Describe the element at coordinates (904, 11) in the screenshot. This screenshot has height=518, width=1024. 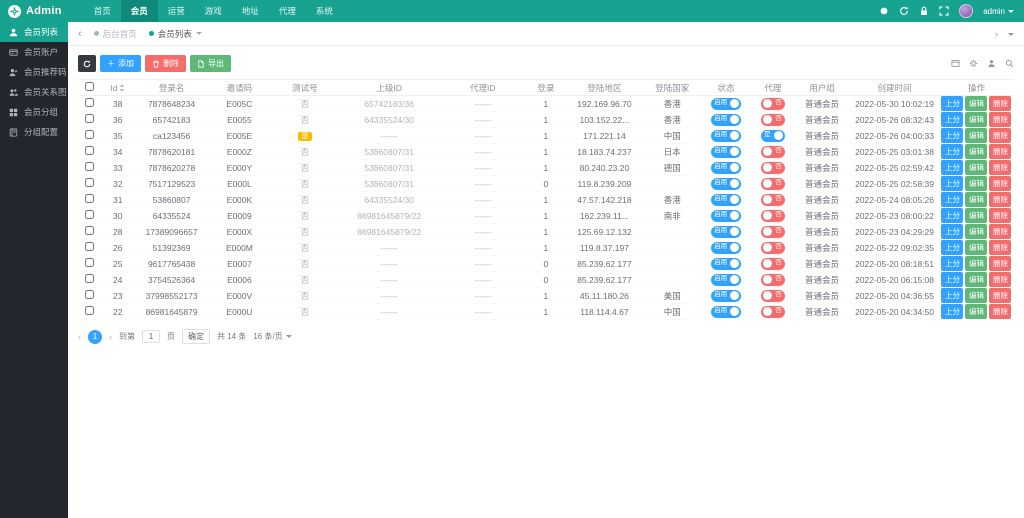
I see `refresh-icon` at that location.